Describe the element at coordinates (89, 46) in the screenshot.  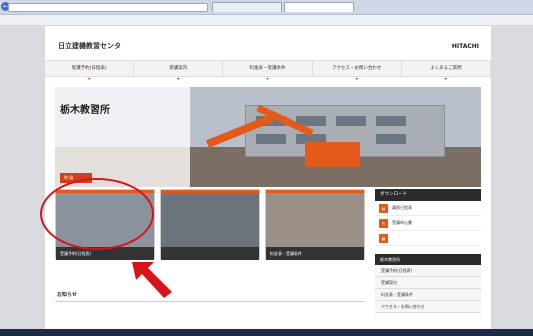
I see `site-brand: 日立建機教習センタ` at that location.